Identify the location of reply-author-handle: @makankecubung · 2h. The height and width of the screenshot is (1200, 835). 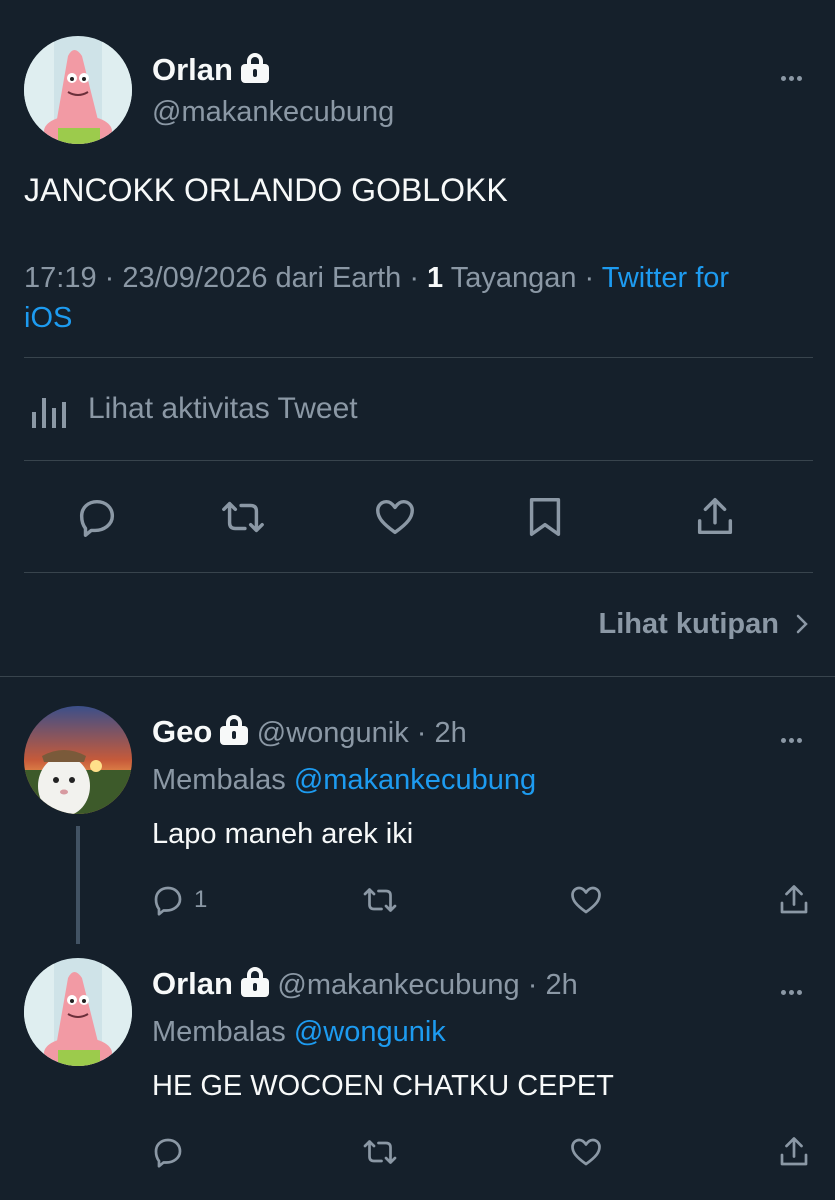
(427, 985).